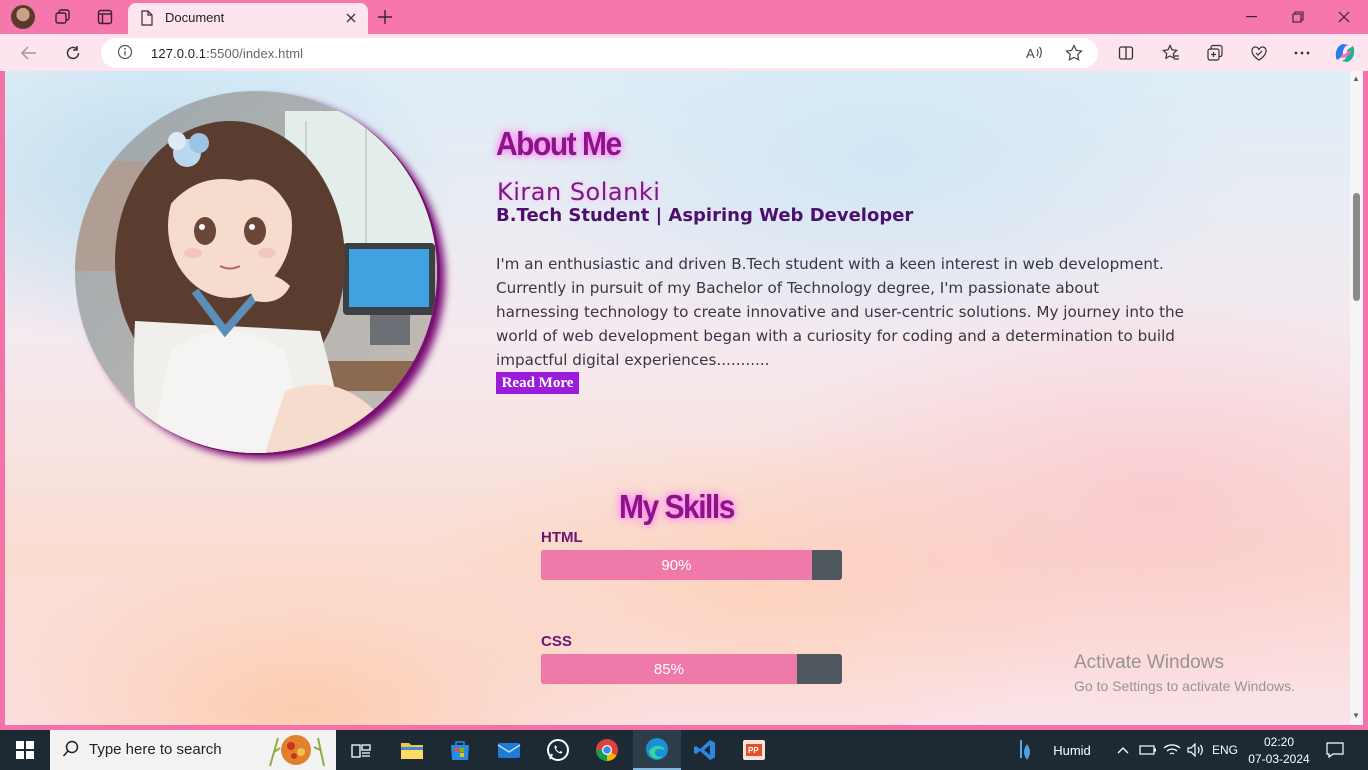 This screenshot has height=770, width=1368. What do you see at coordinates (705, 750) in the screenshot?
I see `vscode-icon` at bounding box center [705, 750].